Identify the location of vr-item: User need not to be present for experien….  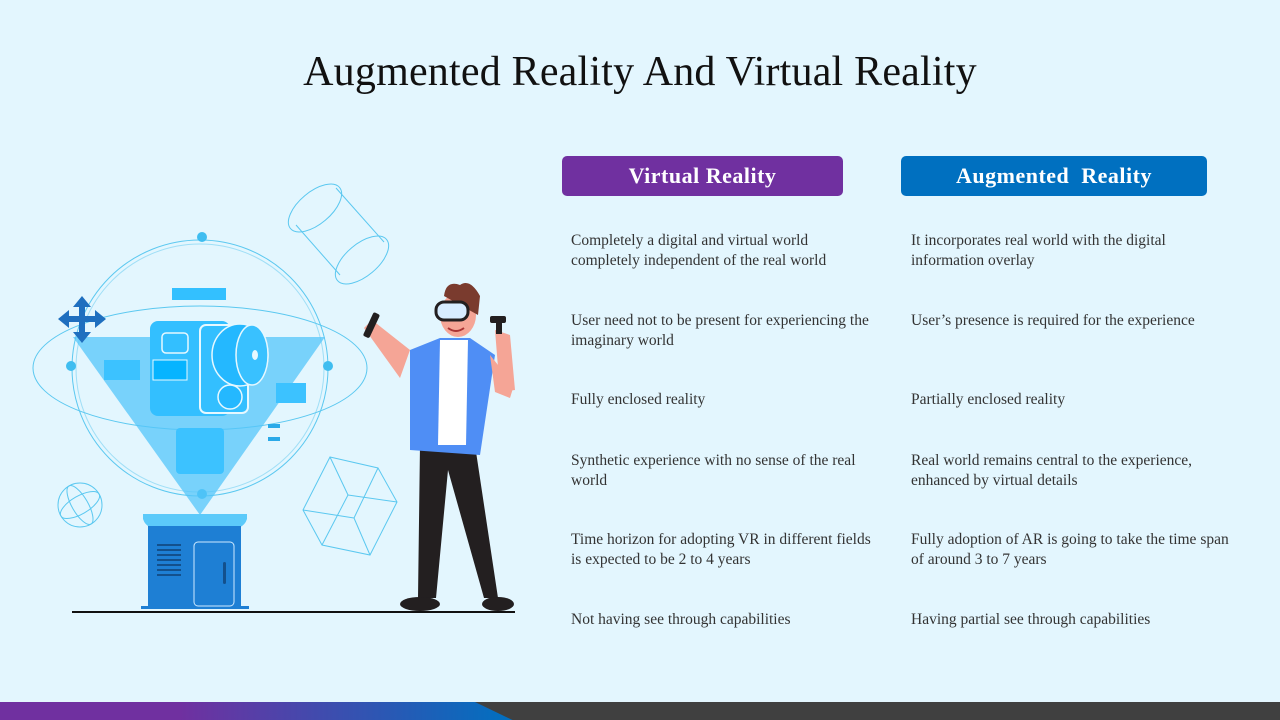
(720, 330).